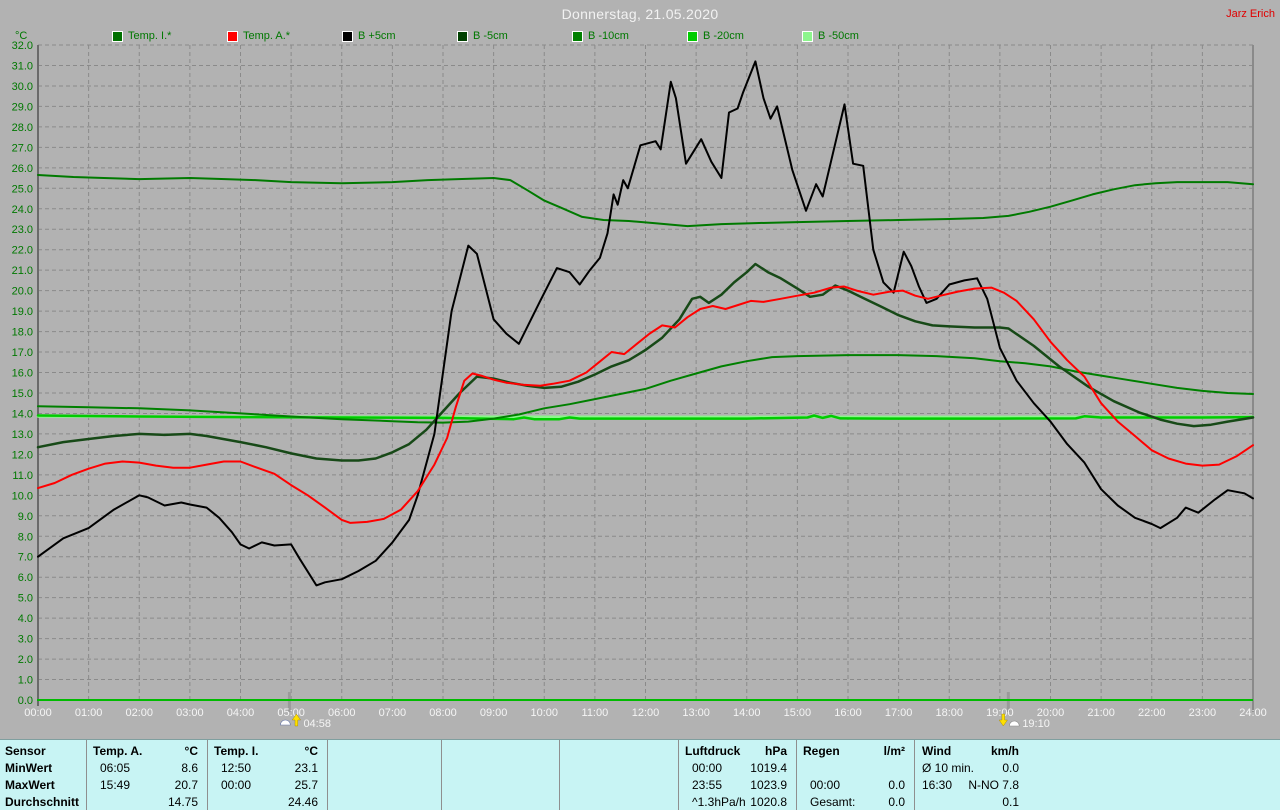 The image size is (1280, 810). What do you see at coordinates (719, 801) in the screenshot?
I see `cell-time: ^1.3hPa/h` at bounding box center [719, 801].